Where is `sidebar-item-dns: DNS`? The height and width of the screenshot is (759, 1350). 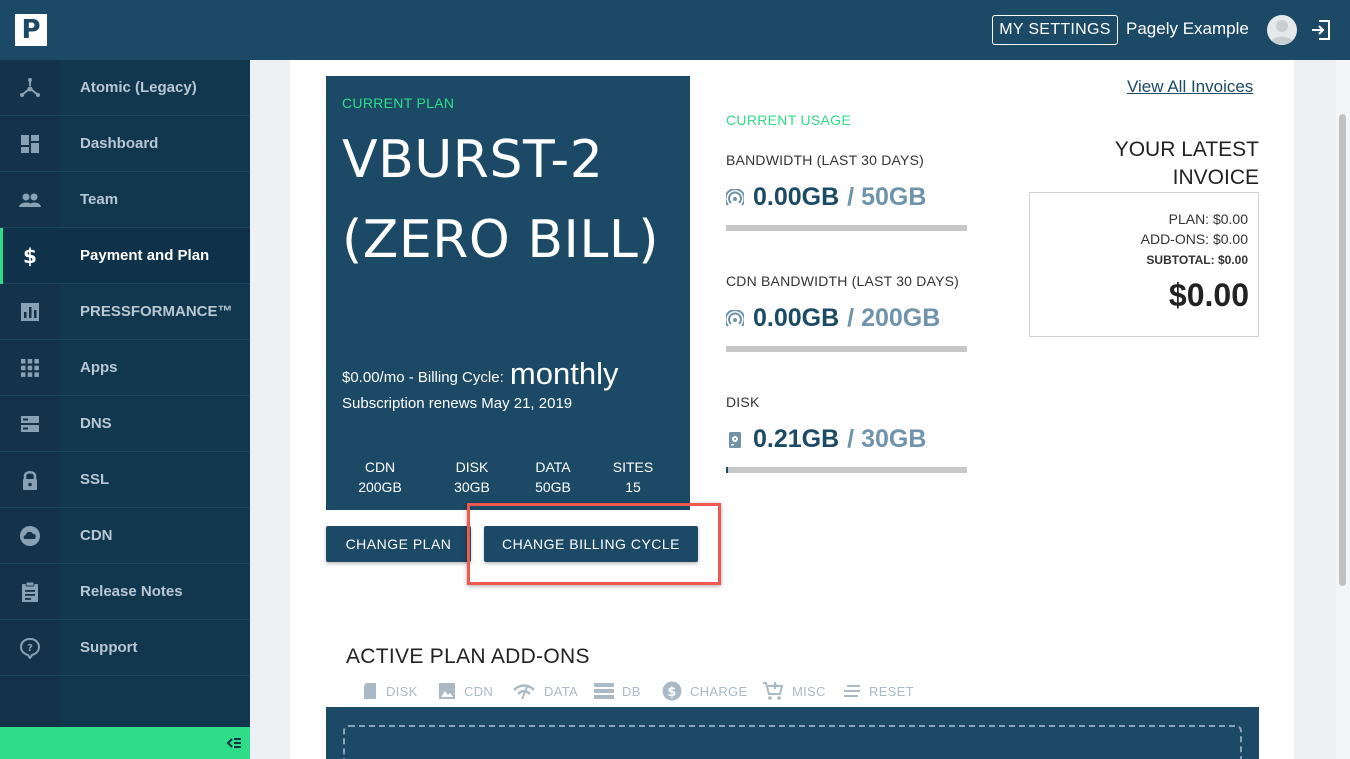
sidebar-item-dns: DNS is located at coordinates (125, 424).